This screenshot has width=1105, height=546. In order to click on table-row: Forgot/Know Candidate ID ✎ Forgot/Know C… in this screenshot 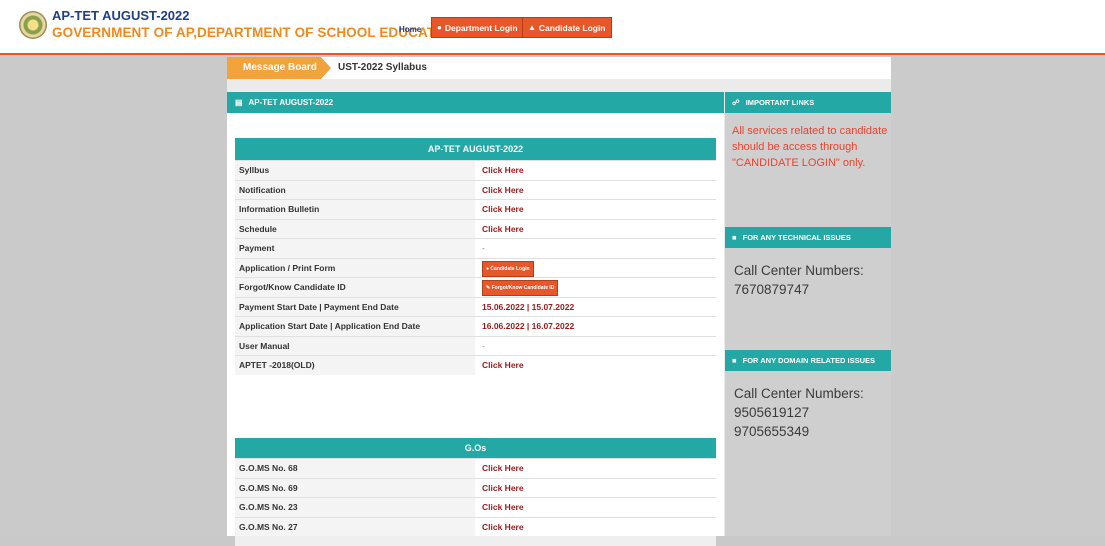, I will do `click(475, 287)`.